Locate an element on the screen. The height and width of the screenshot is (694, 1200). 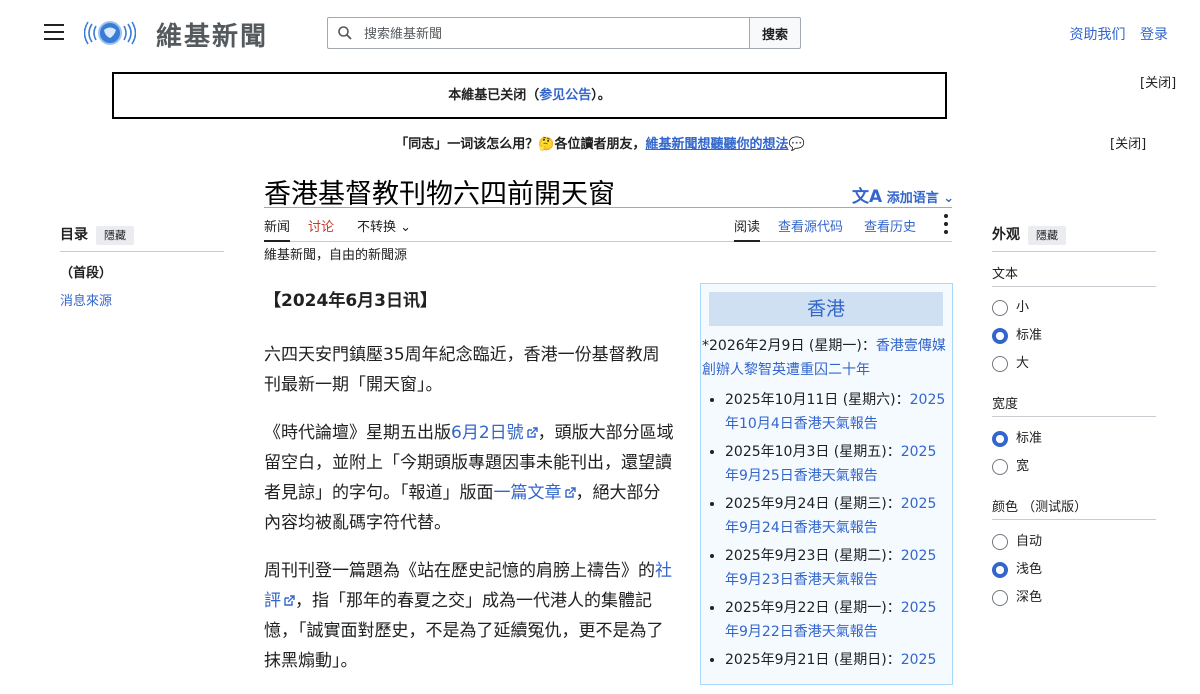
main-menu-button is located at coordinates (54, 33).